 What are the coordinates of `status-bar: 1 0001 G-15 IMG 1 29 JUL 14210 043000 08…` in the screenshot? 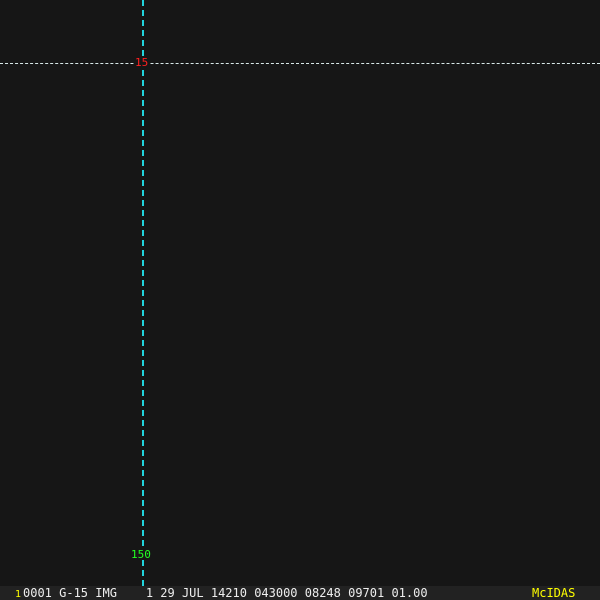 It's located at (300, 593).